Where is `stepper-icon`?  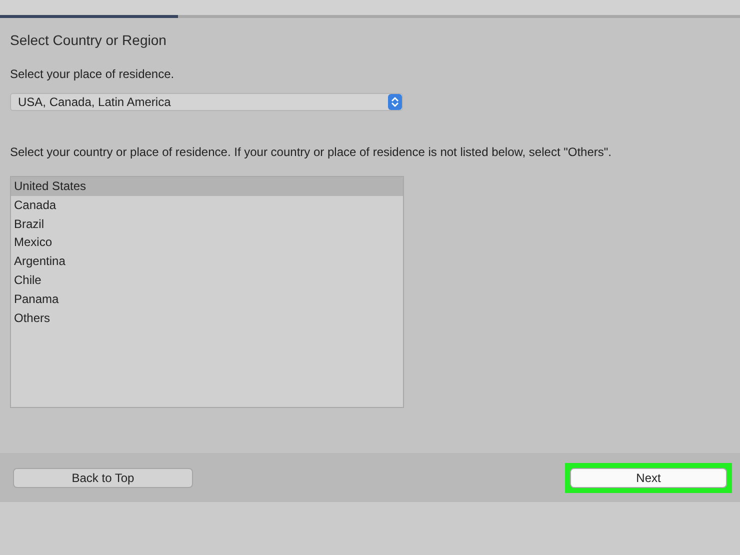
stepper-icon is located at coordinates (395, 102).